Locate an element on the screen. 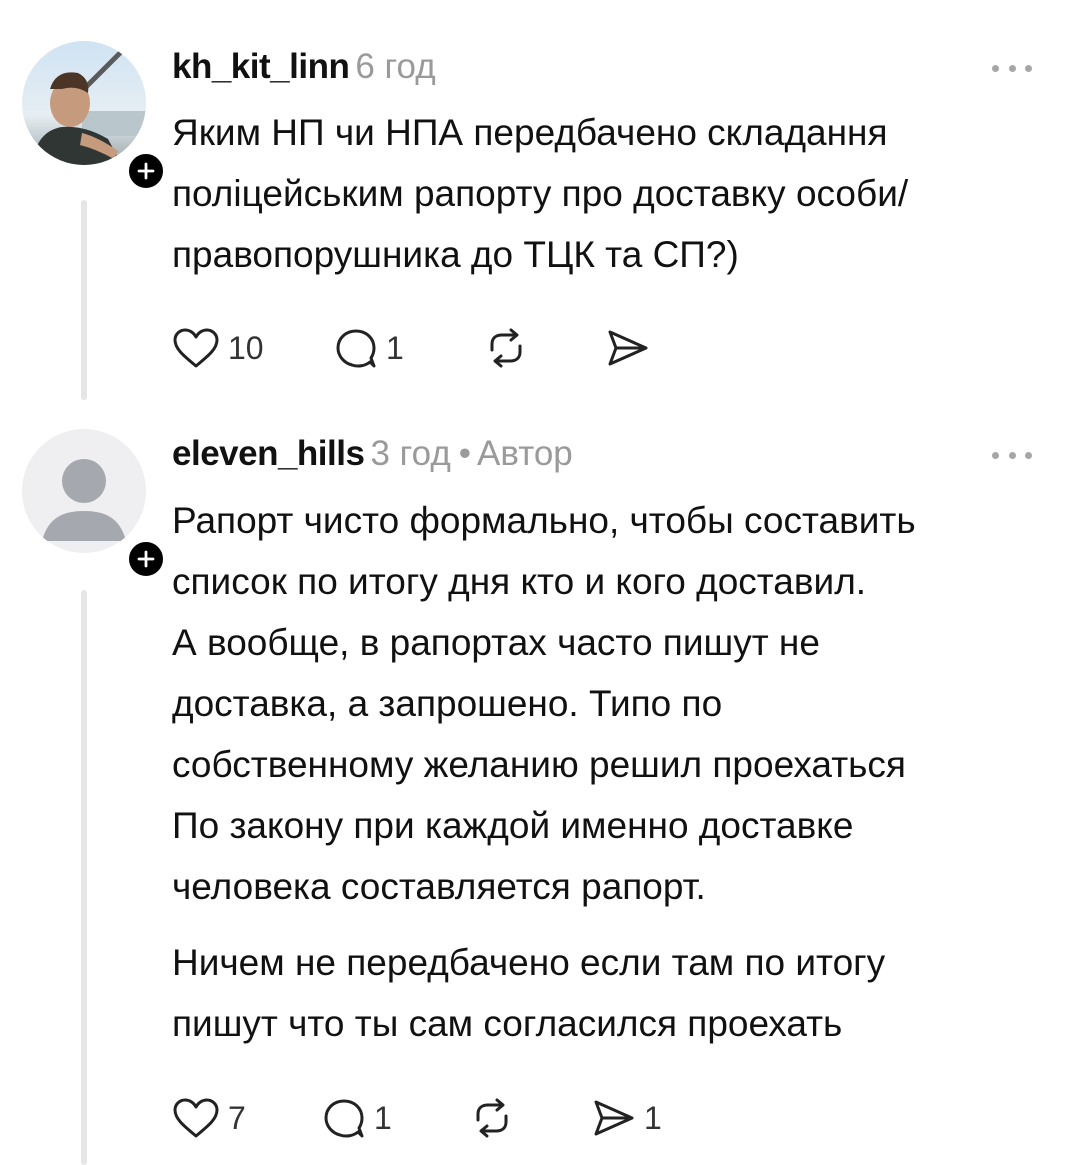 This screenshot has width=1080, height=1165. text-line: собственному желанию решил проехаться is located at coordinates (539, 764).